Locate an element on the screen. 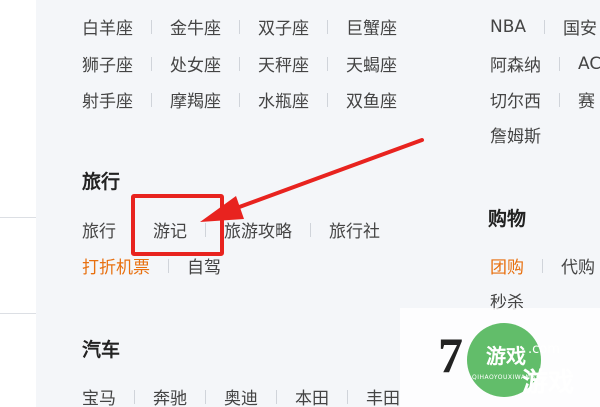 The image size is (600, 407). link-car-brand: 奥迪 is located at coordinates (241, 395).